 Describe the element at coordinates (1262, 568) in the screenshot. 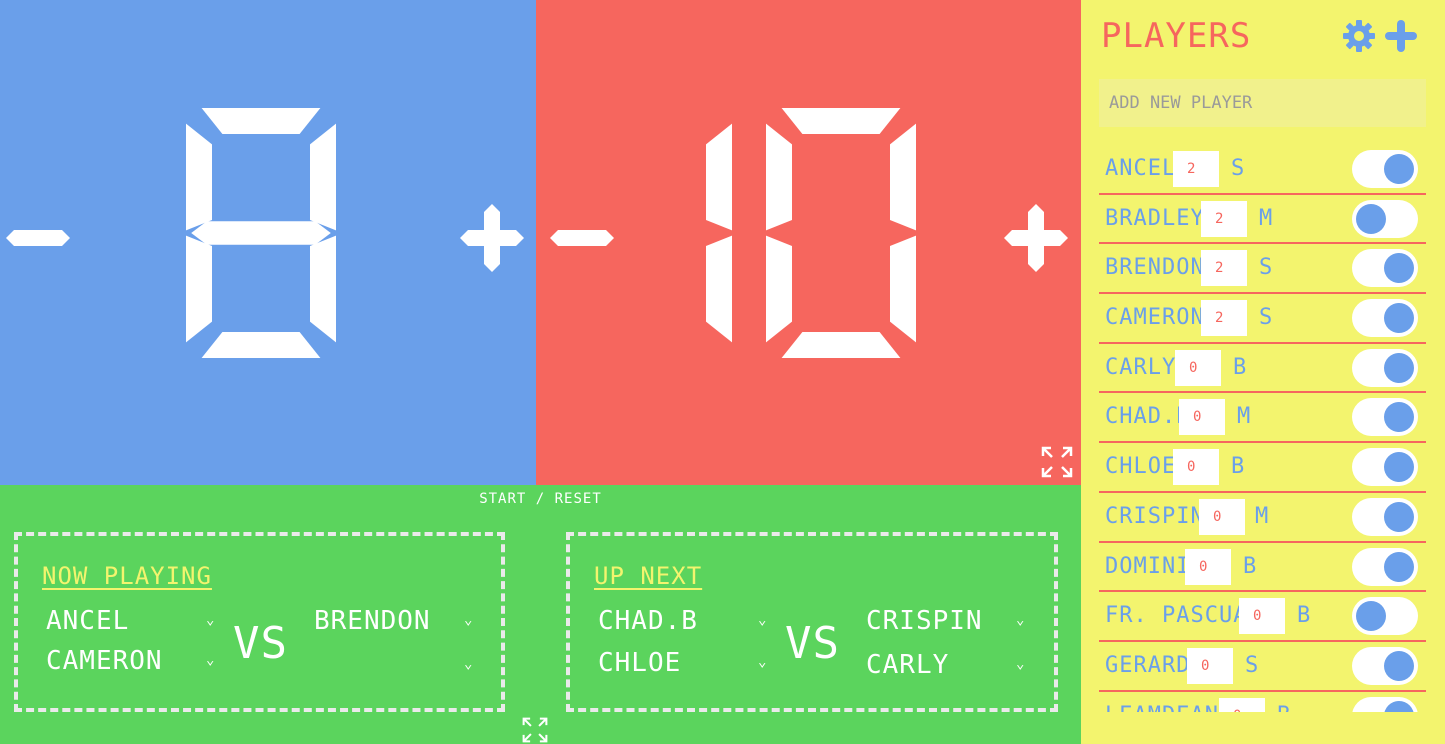

I see `player-row: DOMINIC 0 B` at that location.